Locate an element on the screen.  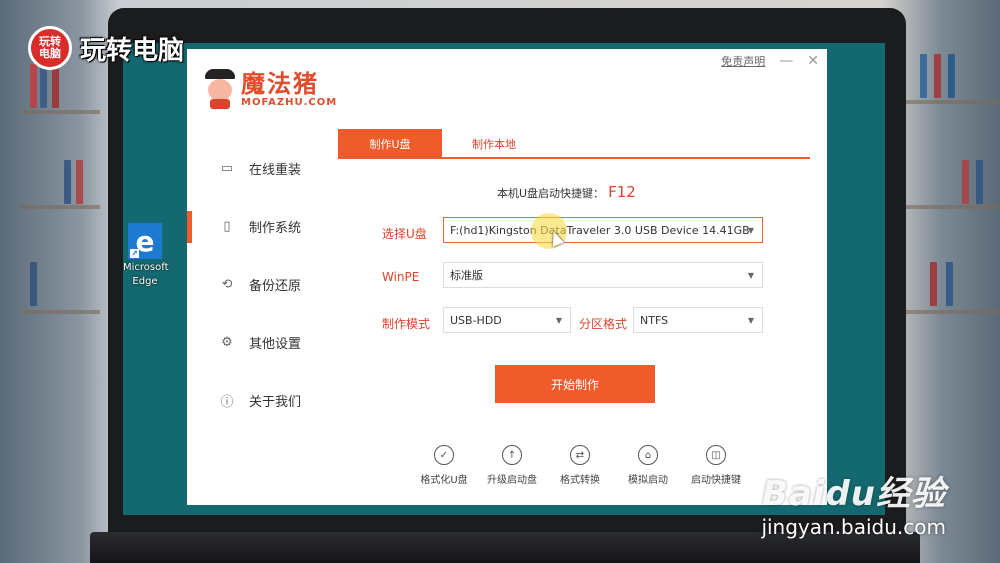
tool-label: 升级启动盘 is located at coordinates (512, 480).